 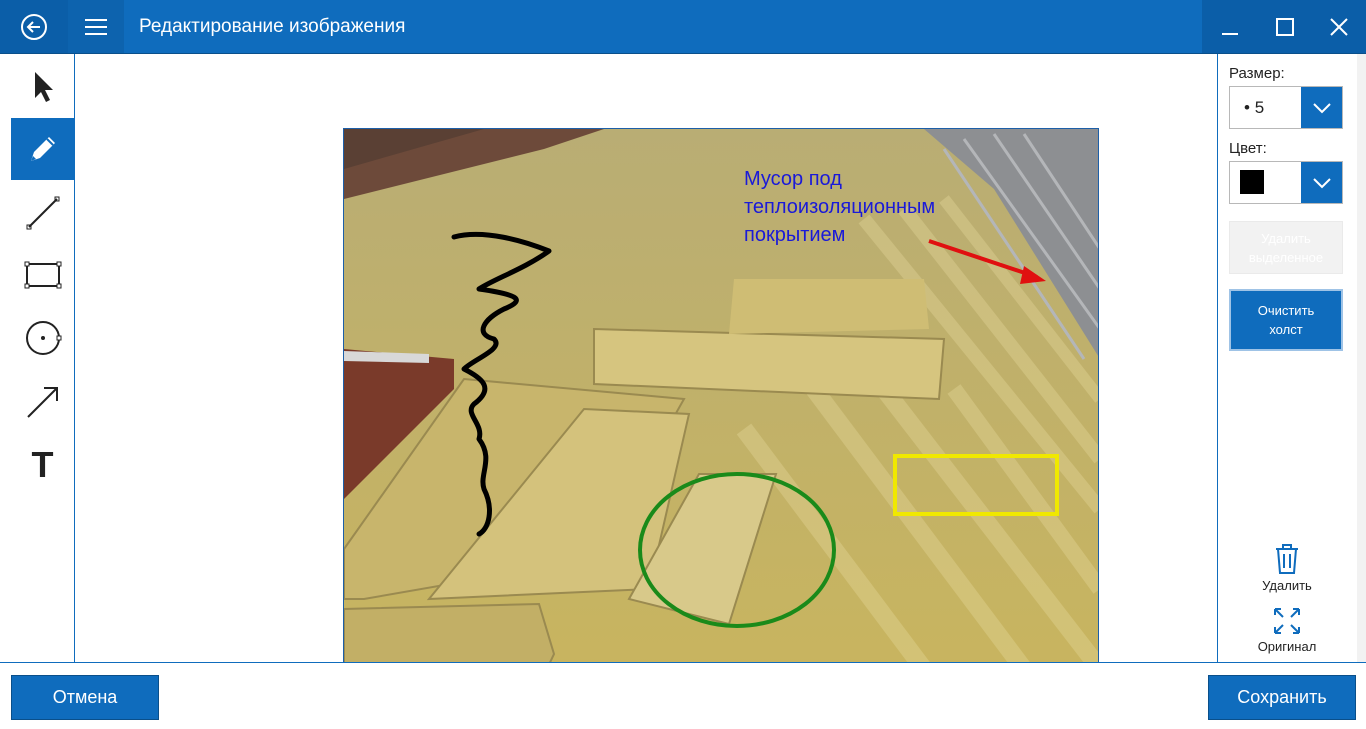 I want to click on delete-selected-label-1: Удалить, so click(x=1286, y=238).